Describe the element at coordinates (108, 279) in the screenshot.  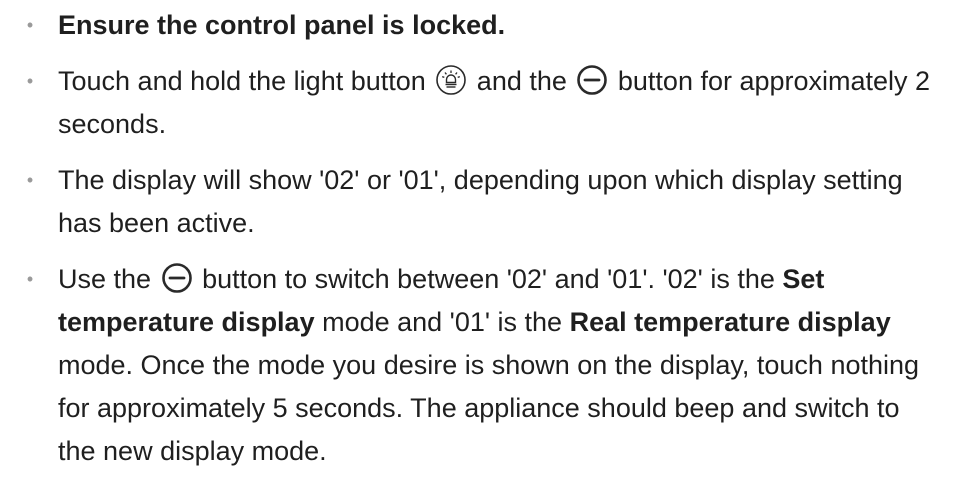
I see `step-4-text-a: Use the` at that location.